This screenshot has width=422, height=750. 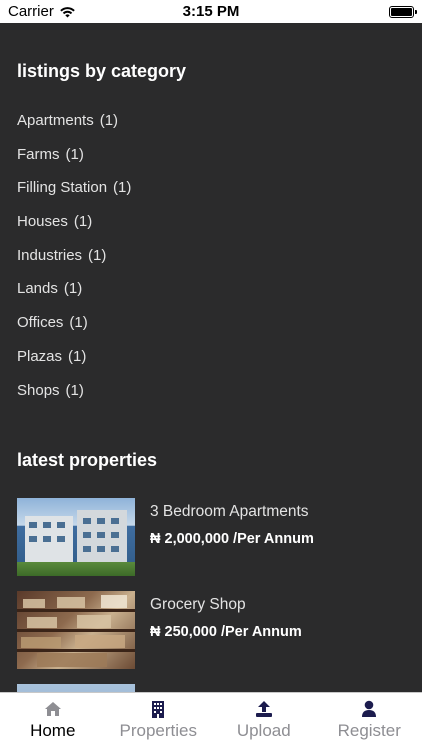 What do you see at coordinates (53, 730) in the screenshot?
I see `tab-label: Home` at bounding box center [53, 730].